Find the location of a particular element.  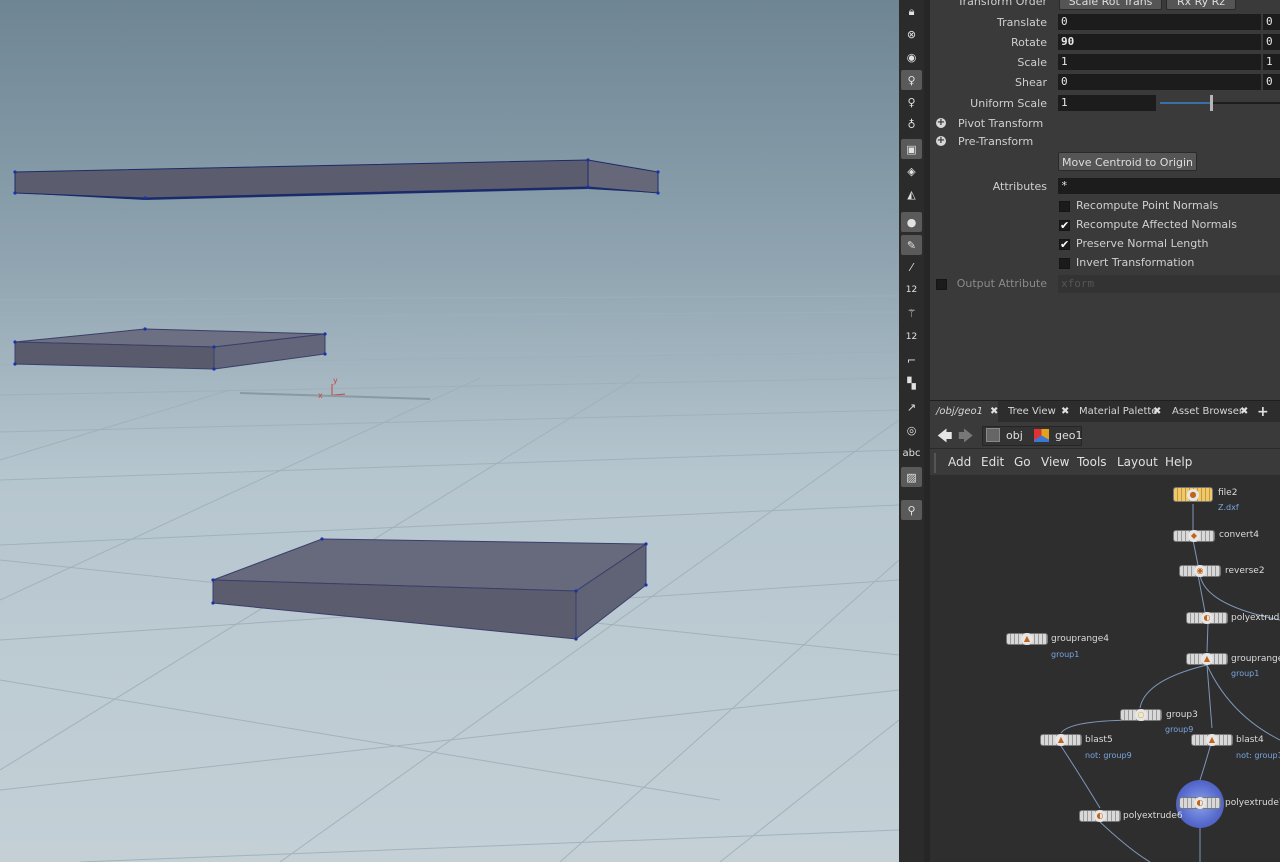

sphere-display-icon: ◉ is located at coordinates (911, 57).